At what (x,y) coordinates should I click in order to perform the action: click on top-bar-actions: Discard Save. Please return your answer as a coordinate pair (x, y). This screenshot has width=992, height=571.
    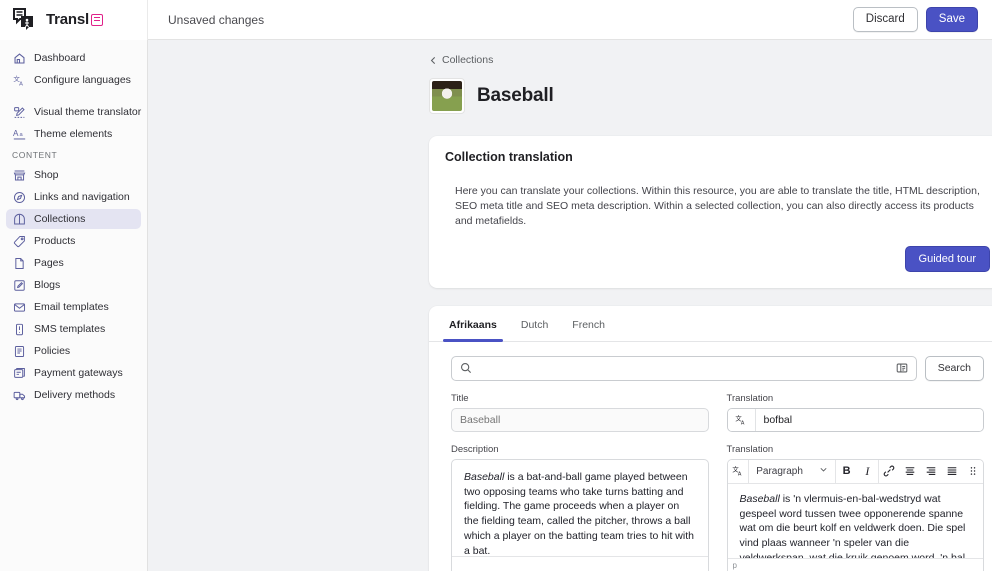
    Looking at the image, I should click on (915, 19).